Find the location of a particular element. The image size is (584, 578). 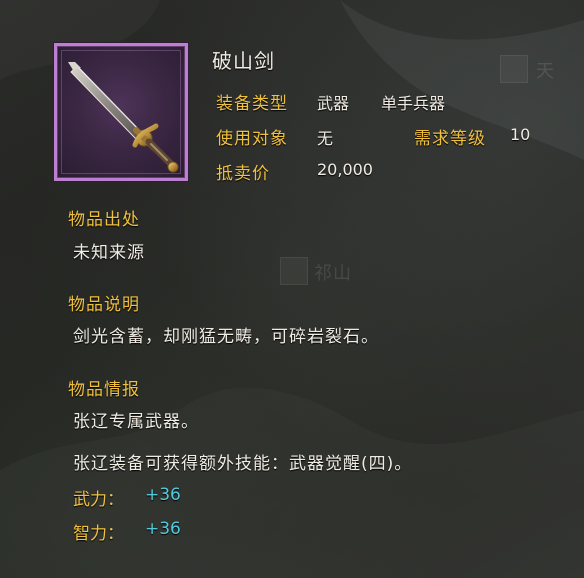

description-text: 剑光含蓄，却刚猛无畴，可碎岩裂石。 is located at coordinates (226, 337).